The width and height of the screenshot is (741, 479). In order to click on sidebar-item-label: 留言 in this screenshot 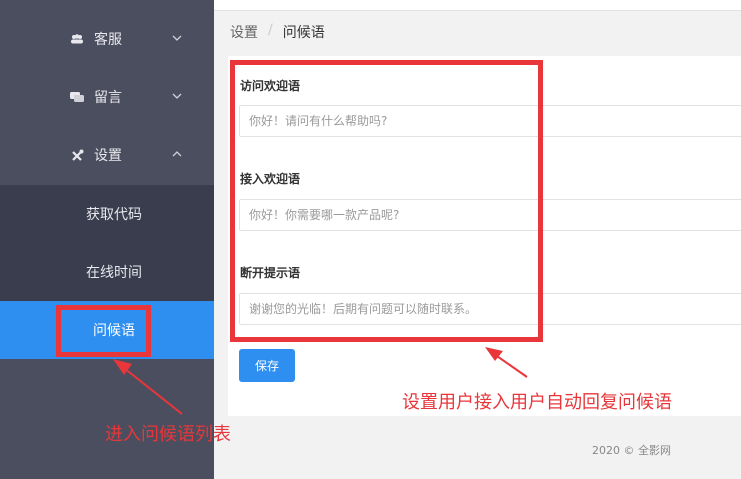, I will do `click(108, 98)`.